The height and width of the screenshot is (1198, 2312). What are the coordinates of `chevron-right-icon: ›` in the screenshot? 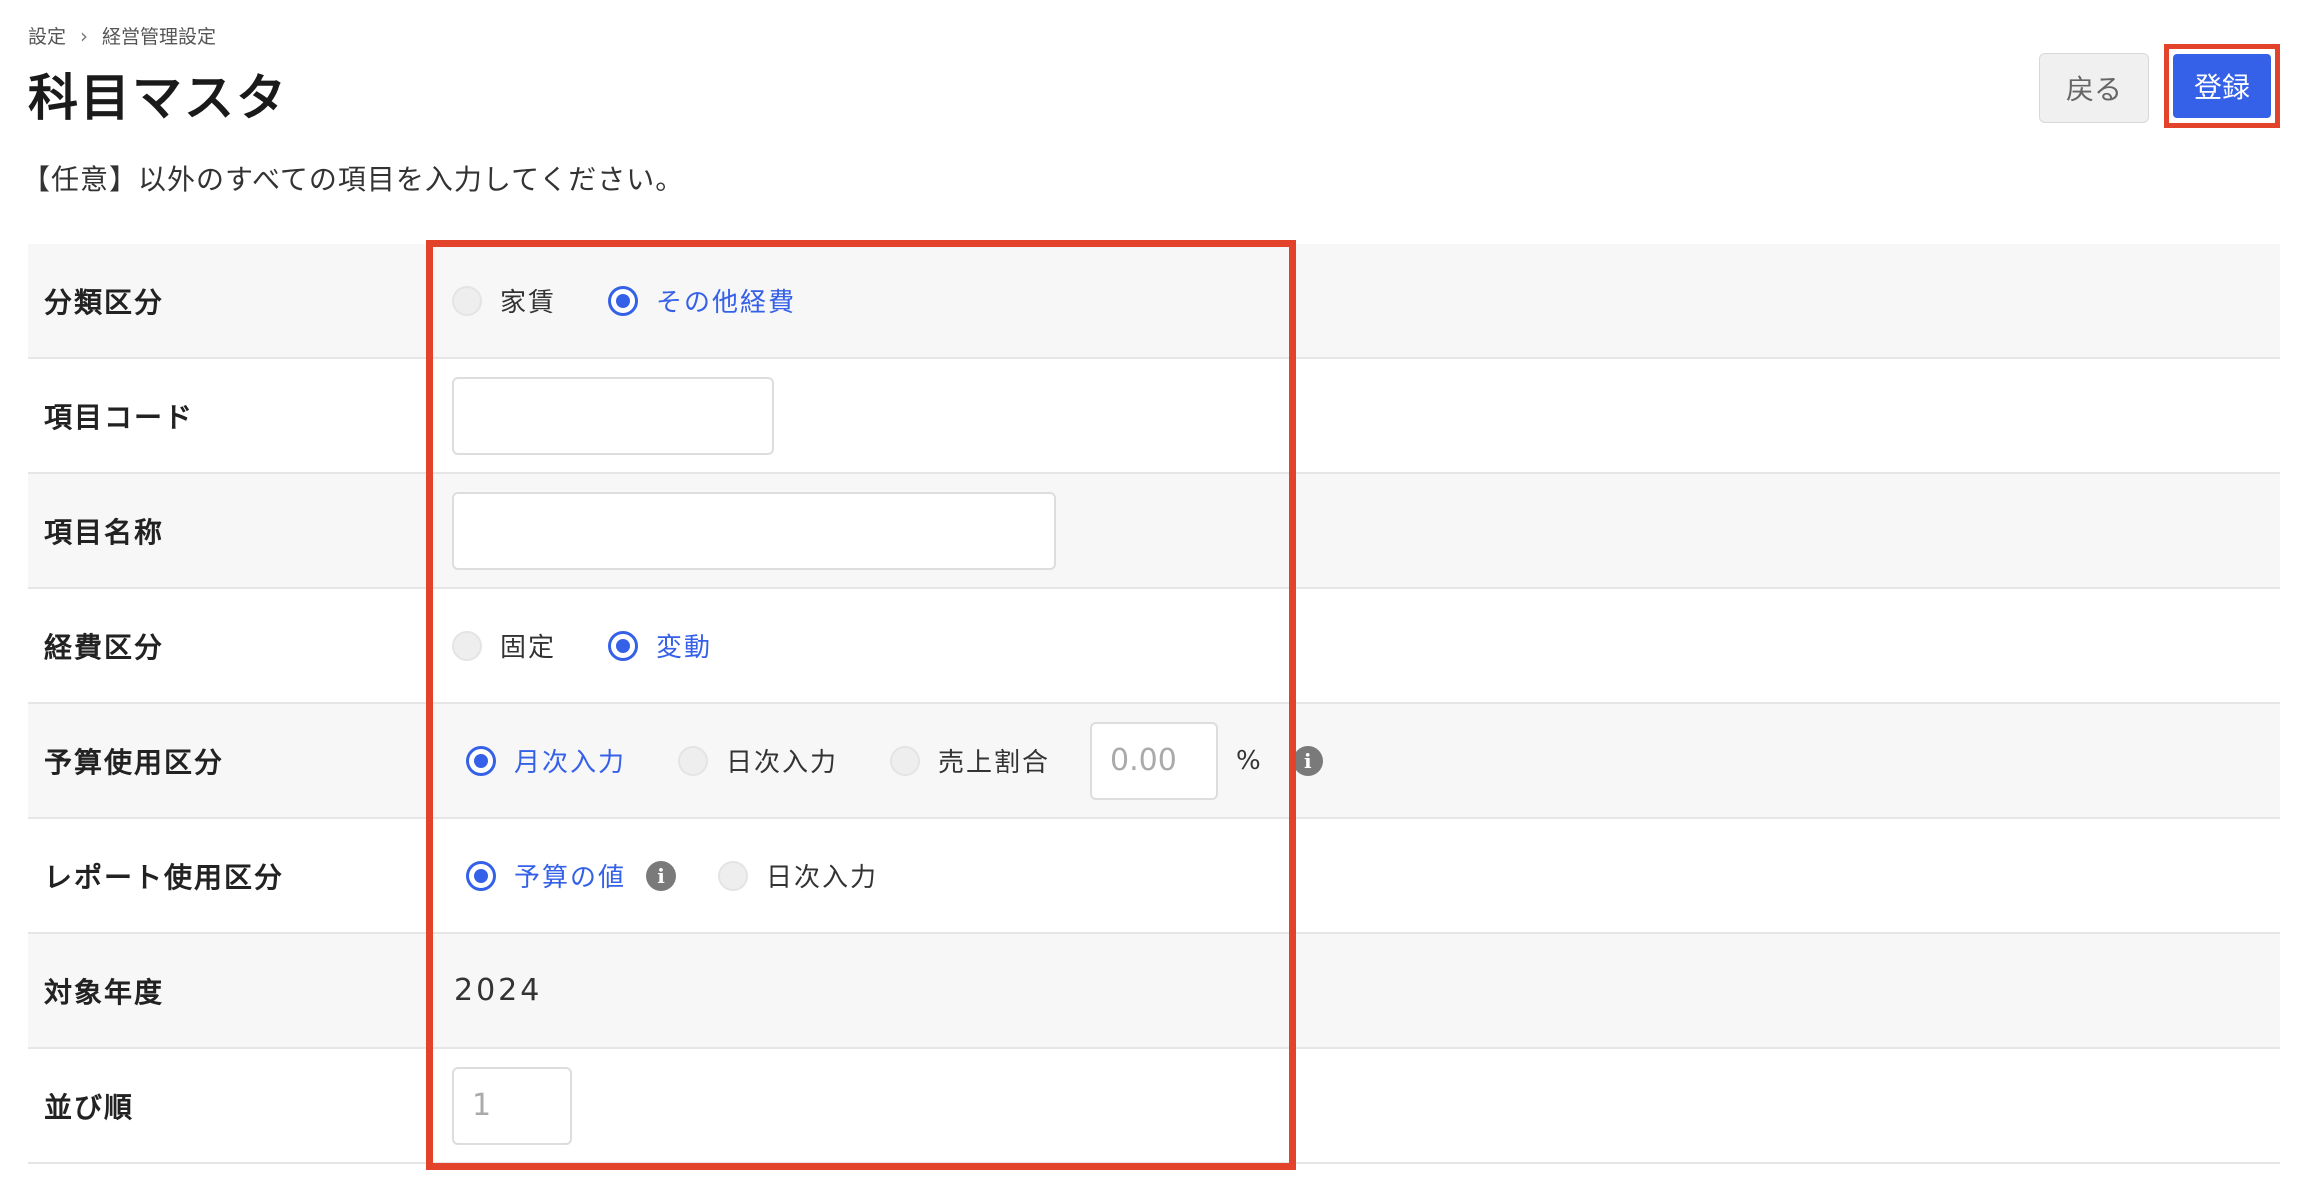 It's located at (84, 35).